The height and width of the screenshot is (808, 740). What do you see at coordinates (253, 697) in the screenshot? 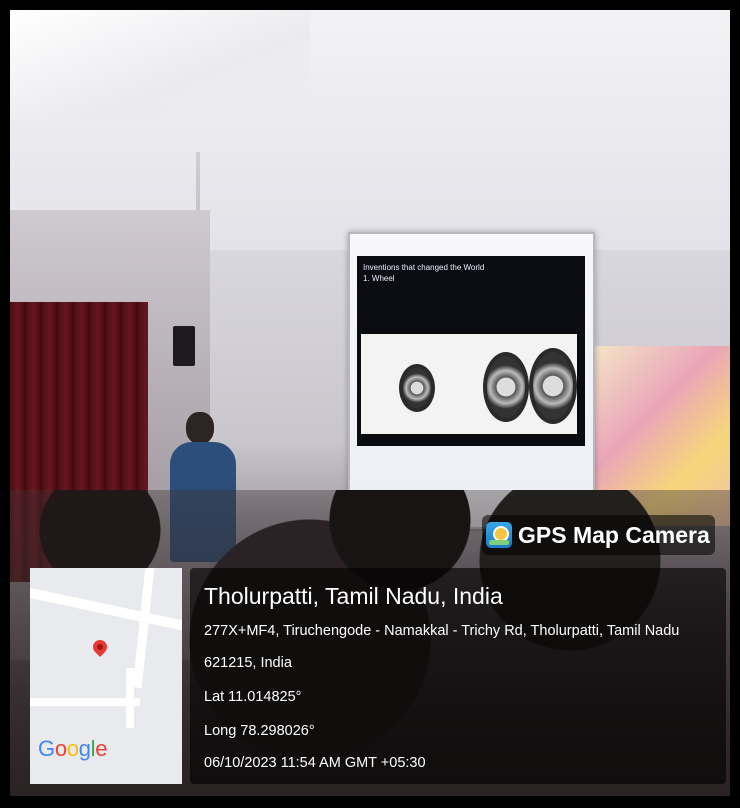
I see `latitude: Lat 11.014825°` at bounding box center [253, 697].